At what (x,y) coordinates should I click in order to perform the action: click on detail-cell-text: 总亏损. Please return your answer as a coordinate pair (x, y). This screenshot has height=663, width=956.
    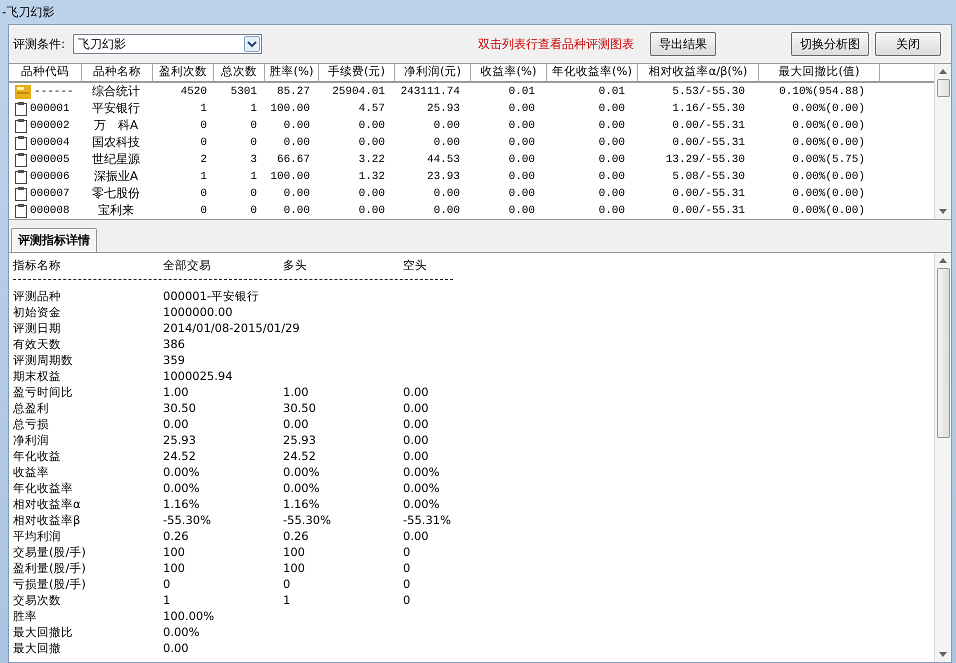
    Looking at the image, I should click on (31, 424).